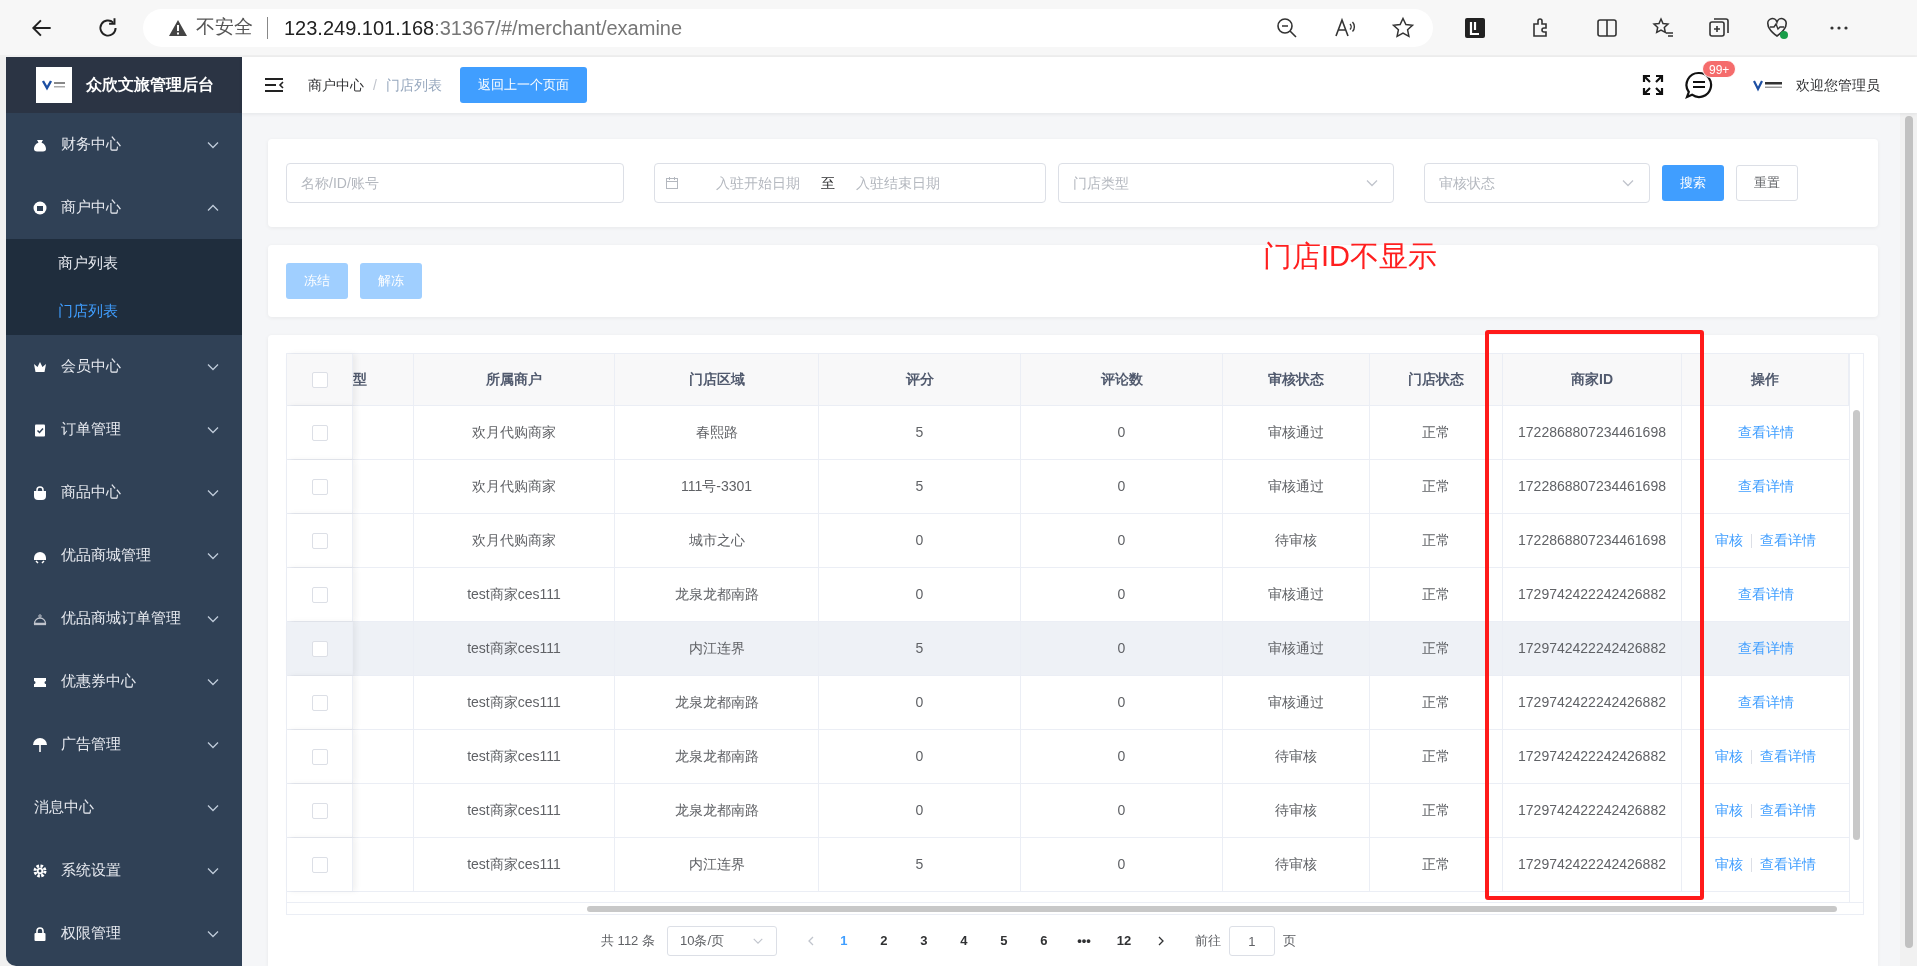 Image resolution: width=1917 pixels, height=966 pixels. What do you see at coordinates (360, 379) in the screenshot?
I see `column-header: 型` at bounding box center [360, 379].